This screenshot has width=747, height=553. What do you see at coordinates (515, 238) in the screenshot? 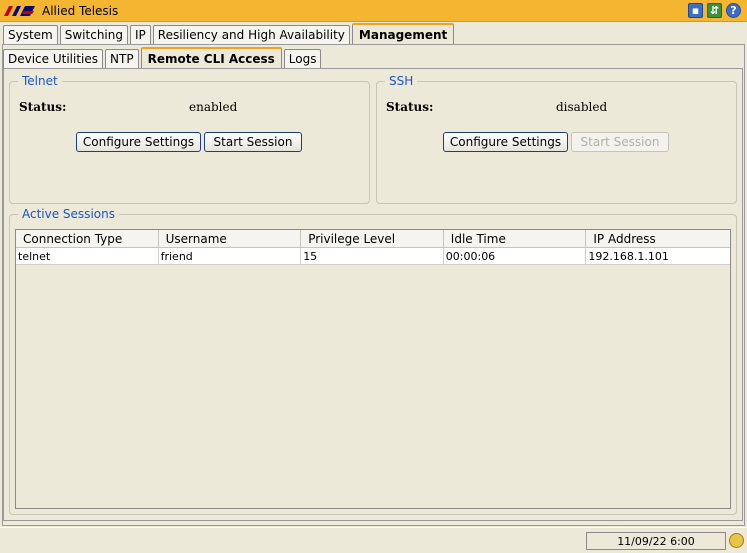
I see `column-header-idle-time: Idle Time` at bounding box center [515, 238].